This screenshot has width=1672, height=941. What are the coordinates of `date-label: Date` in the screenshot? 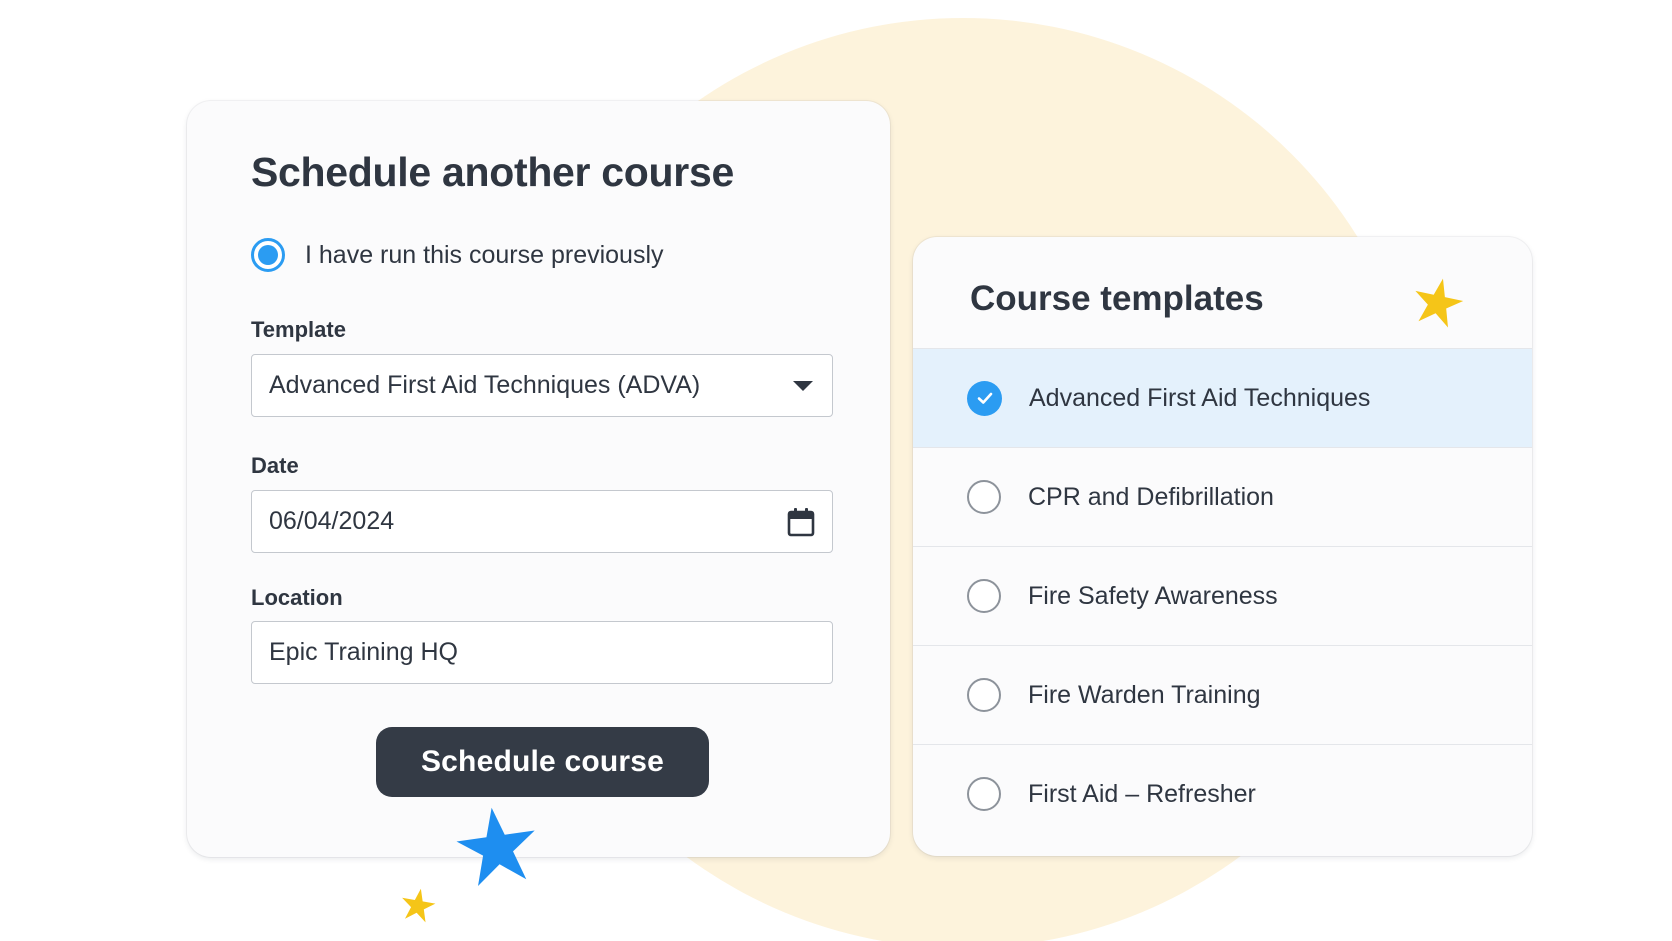 It's located at (275, 465).